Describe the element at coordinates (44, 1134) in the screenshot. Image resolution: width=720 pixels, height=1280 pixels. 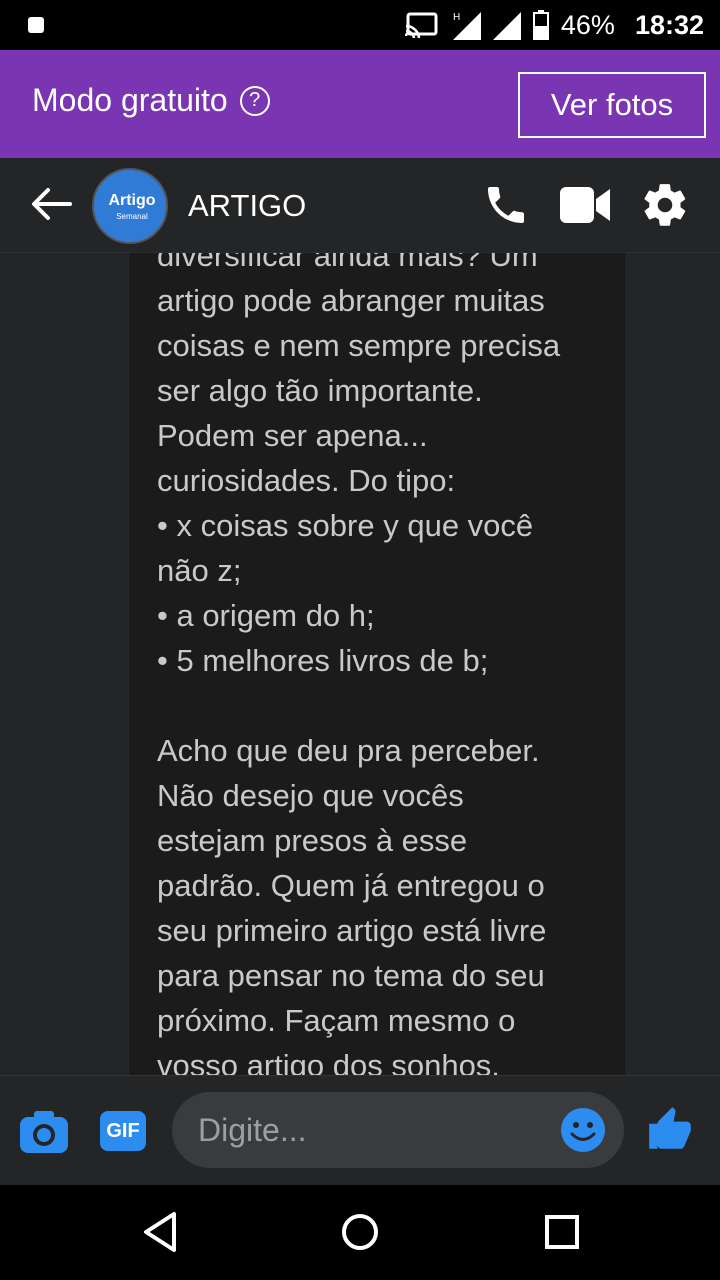
I see `camera-icon` at that location.